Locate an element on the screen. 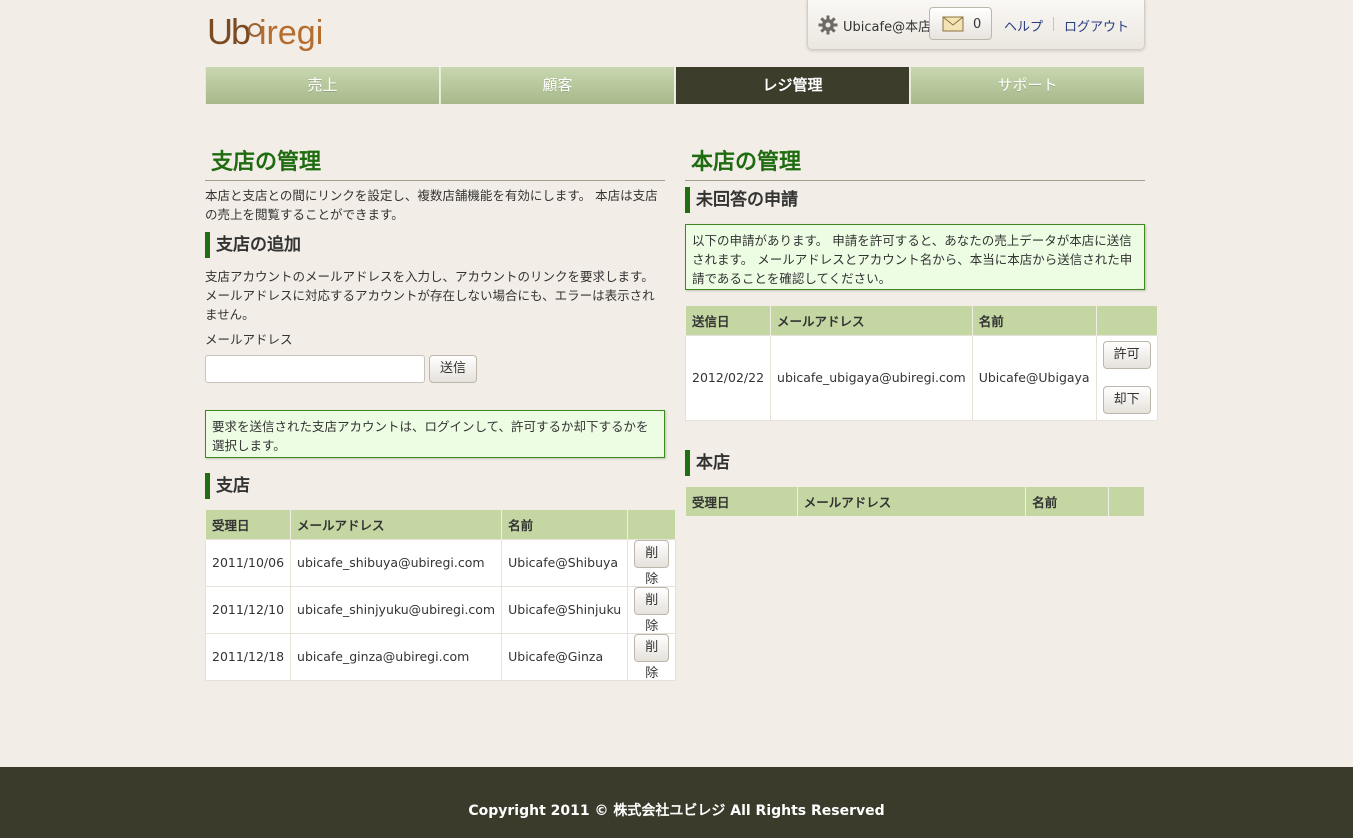 This screenshot has width=1353, height=838. branch-name: Ubicafe@Shibuya is located at coordinates (565, 562).